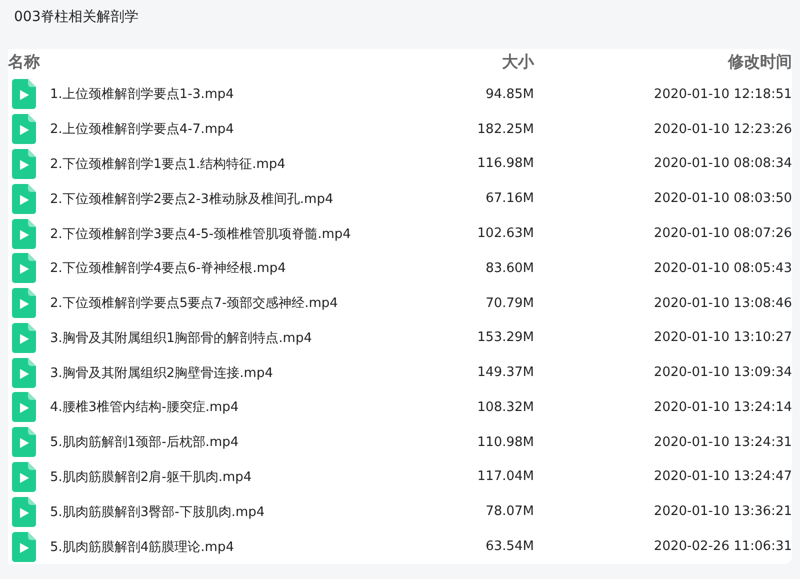 The width and height of the screenshot is (800, 579). What do you see at coordinates (142, 94) in the screenshot?
I see `file-name: 1.上位颈椎解剖学要点1-3.mp4` at bounding box center [142, 94].